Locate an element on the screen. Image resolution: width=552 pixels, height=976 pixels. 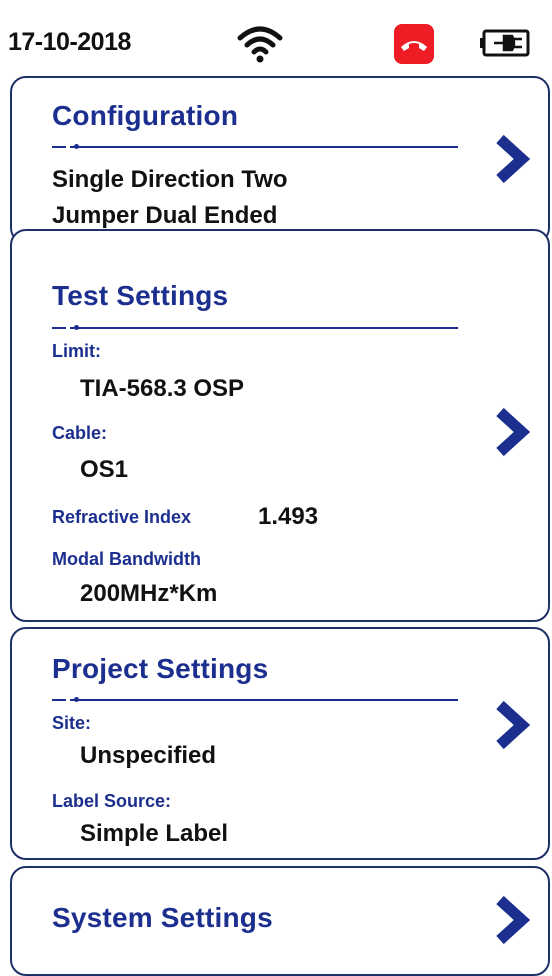
battery-plug-icon is located at coordinates (505, 43).